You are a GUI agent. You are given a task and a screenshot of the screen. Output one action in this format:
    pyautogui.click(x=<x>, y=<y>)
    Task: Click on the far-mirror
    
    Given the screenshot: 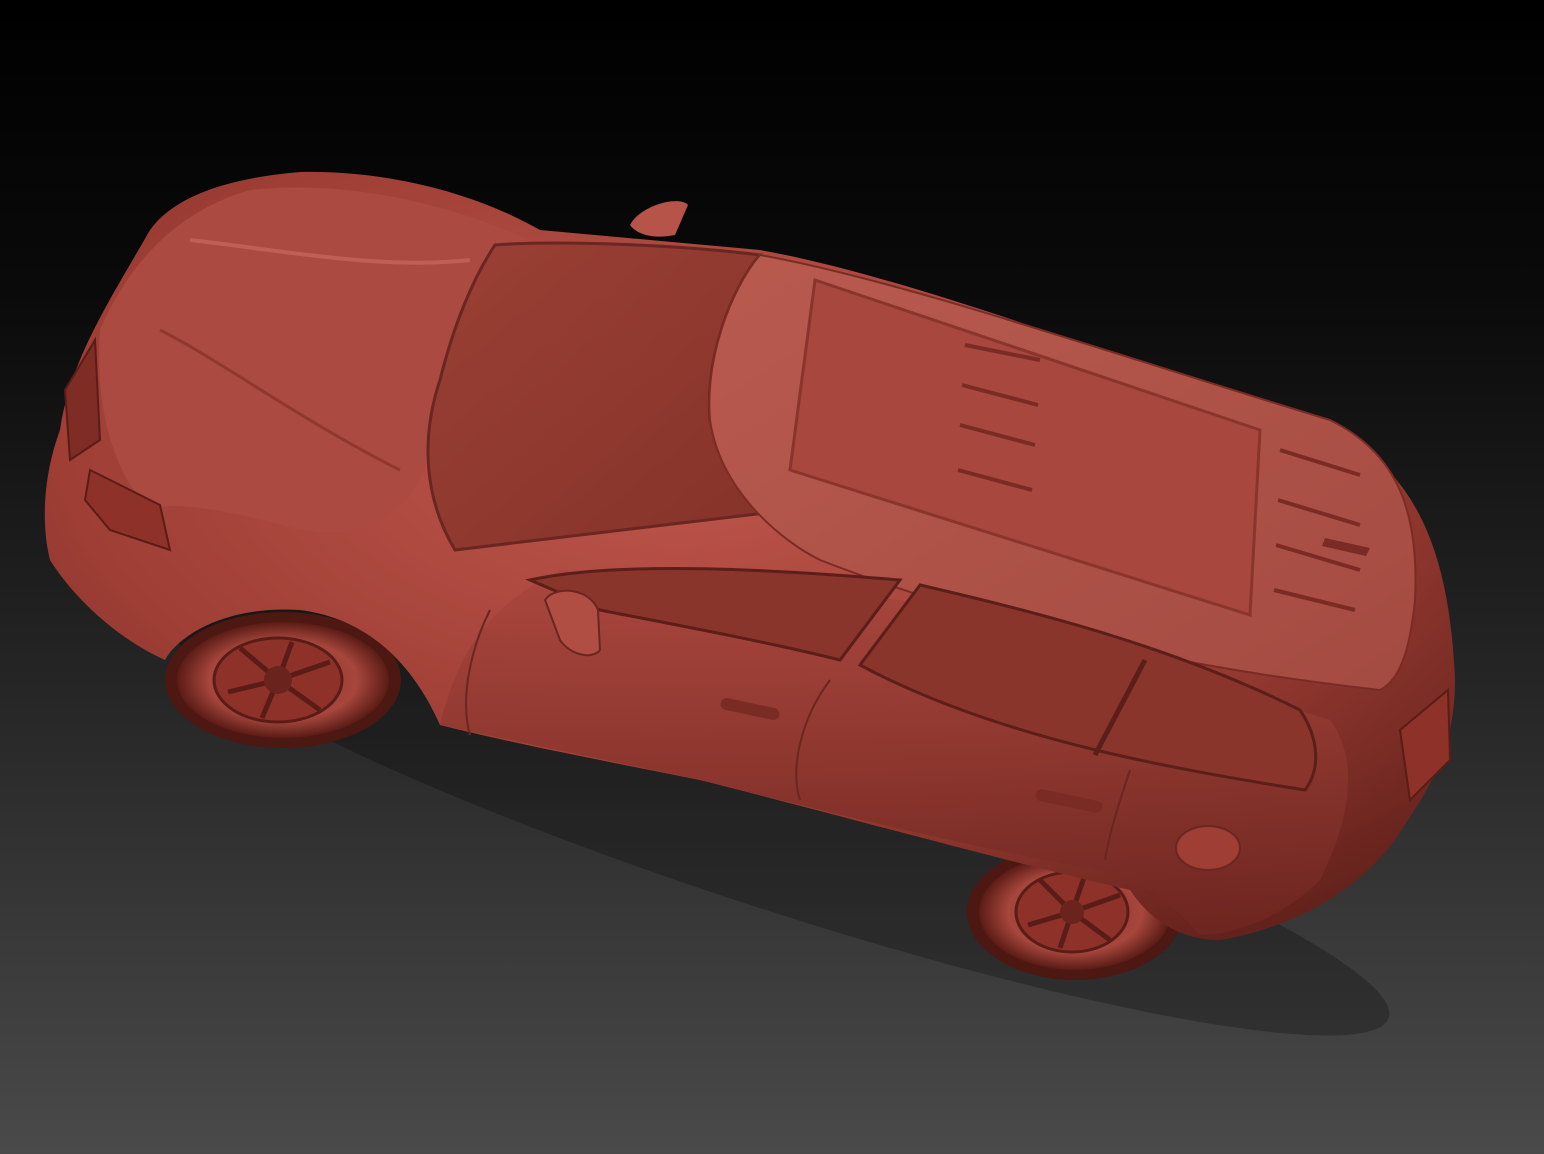 What is the action you would take?
    pyautogui.click(x=659, y=219)
    